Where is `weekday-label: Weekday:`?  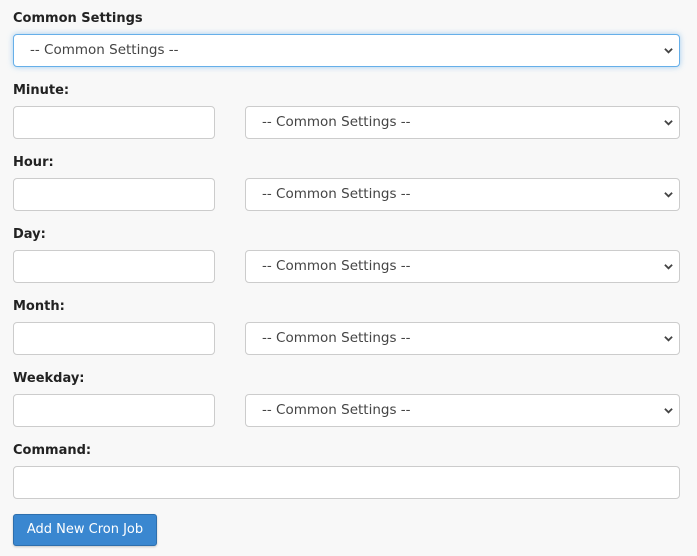 weekday-label: Weekday: is located at coordinates (49, 378).